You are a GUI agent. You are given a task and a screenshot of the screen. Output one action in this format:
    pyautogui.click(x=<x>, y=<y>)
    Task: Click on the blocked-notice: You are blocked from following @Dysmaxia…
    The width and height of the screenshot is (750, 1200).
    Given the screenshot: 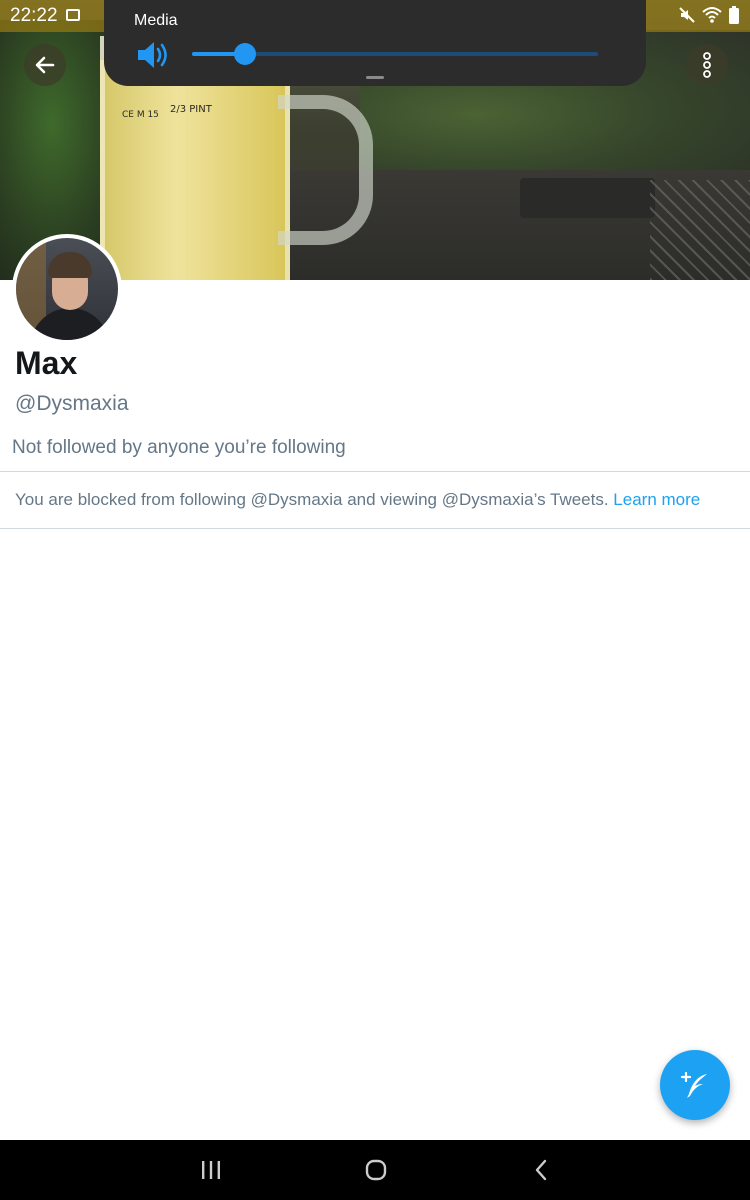 What is the action you would take?
    pyautogui.click(x=357, y=500)
    